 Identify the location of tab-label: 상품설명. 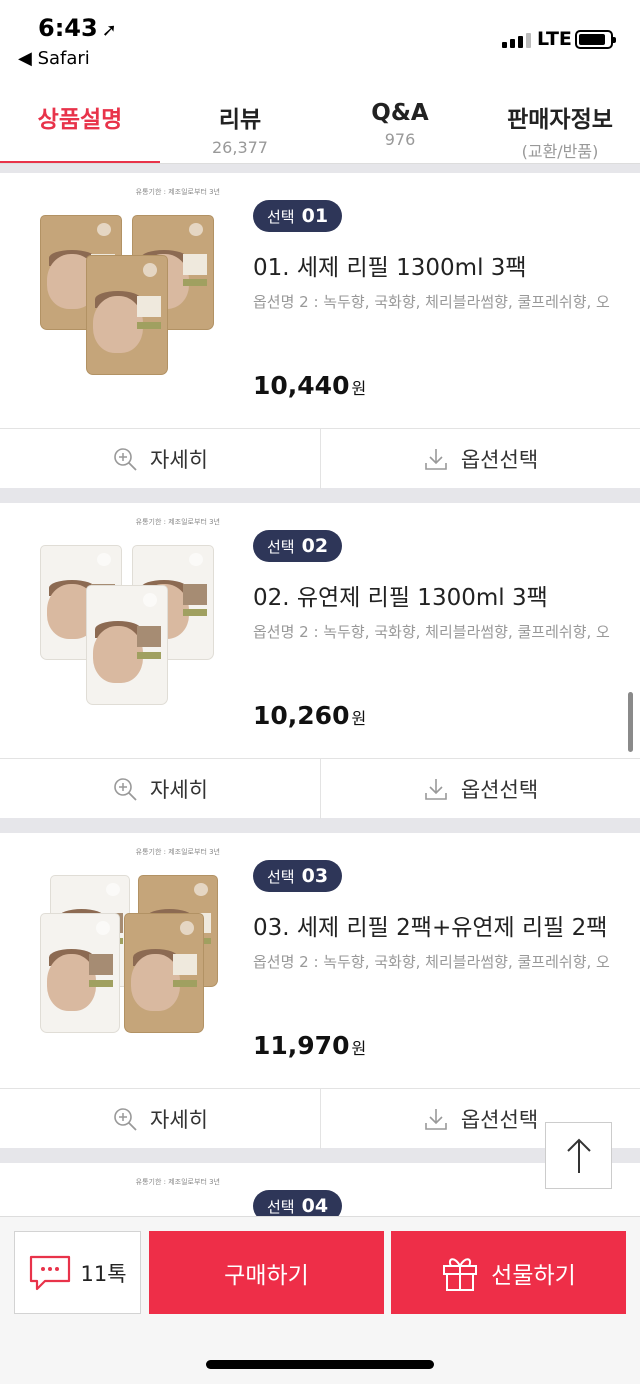
(80, 120).